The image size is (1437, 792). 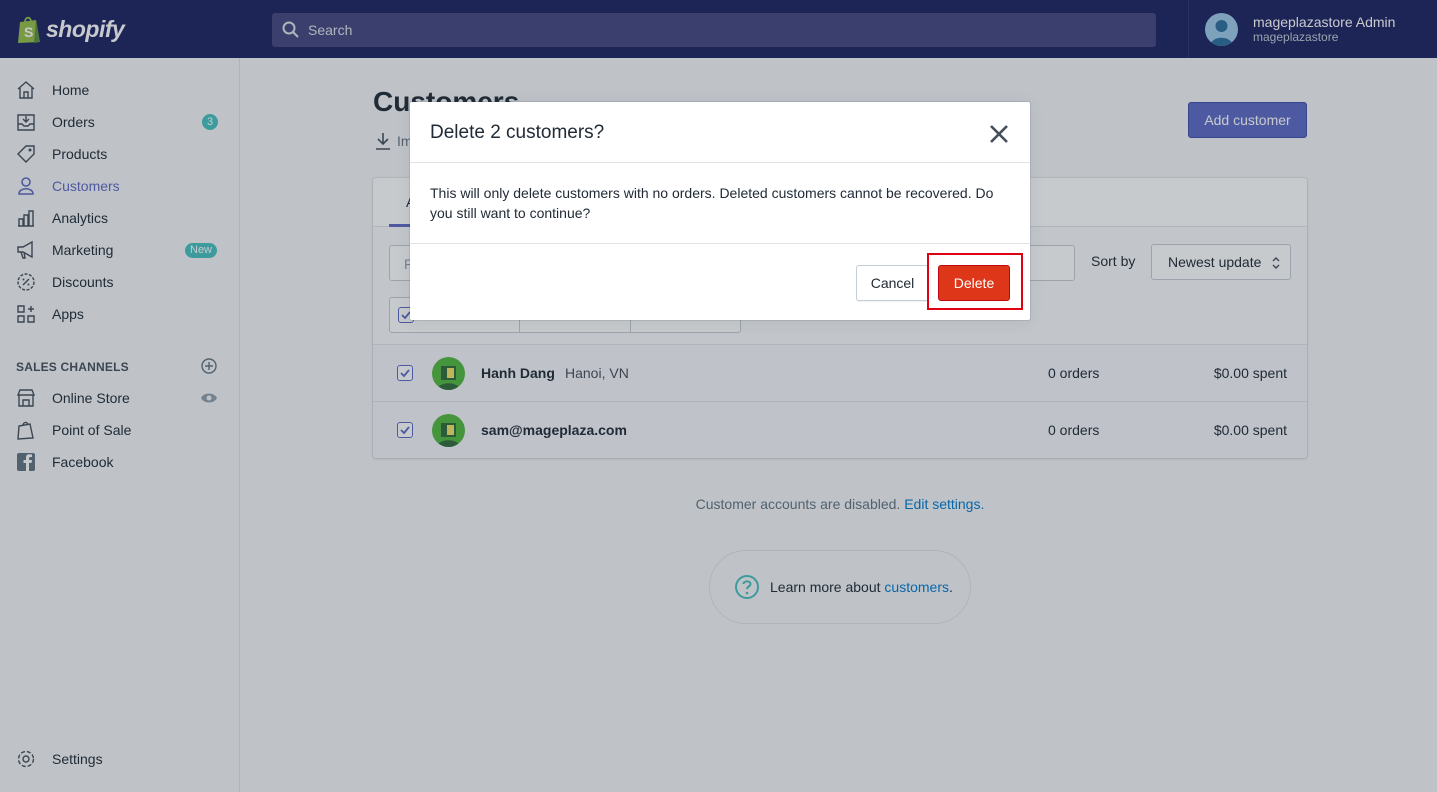 What do you see at coordinates (720, 132) in the screenshot?
I see `modal-header: Delete 2 customers?` at bounding box center [720, 132].